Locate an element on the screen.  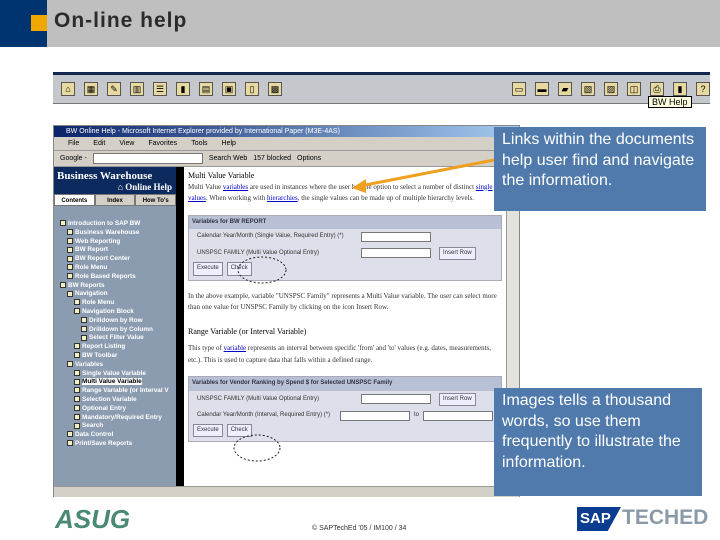
help-header-title: Business Warehouse is located at coordinates (105, 176).